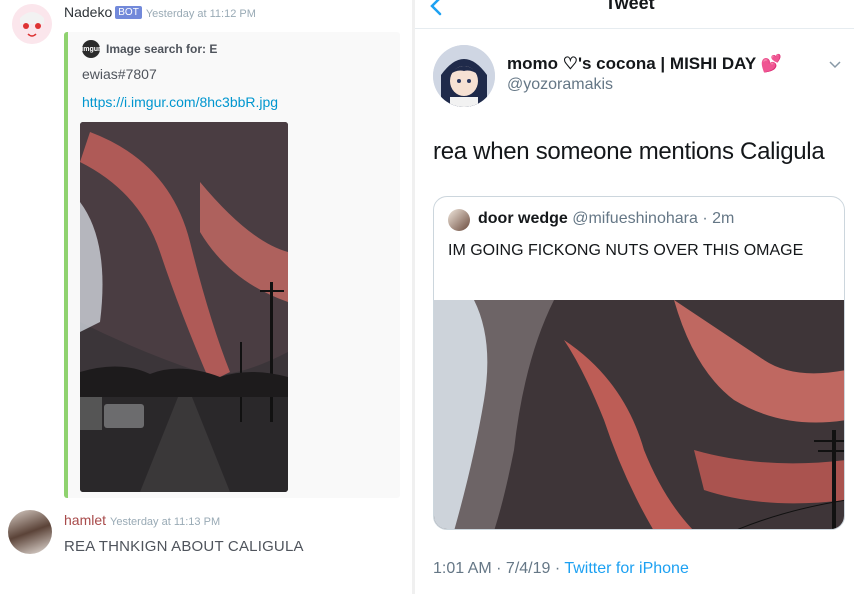 This screenshot has height=594, width=854. I want to click on tweet-time: 1:01 AM · 7/4/19 ·, so click(499, 568).